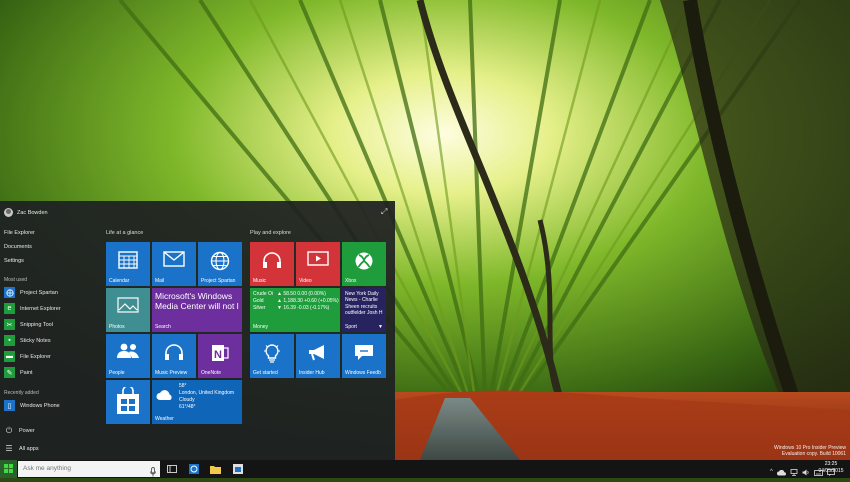 The height and width of the screenshot is (482, 850). I want to click on tile-label: Xbox, so click(351, 281).